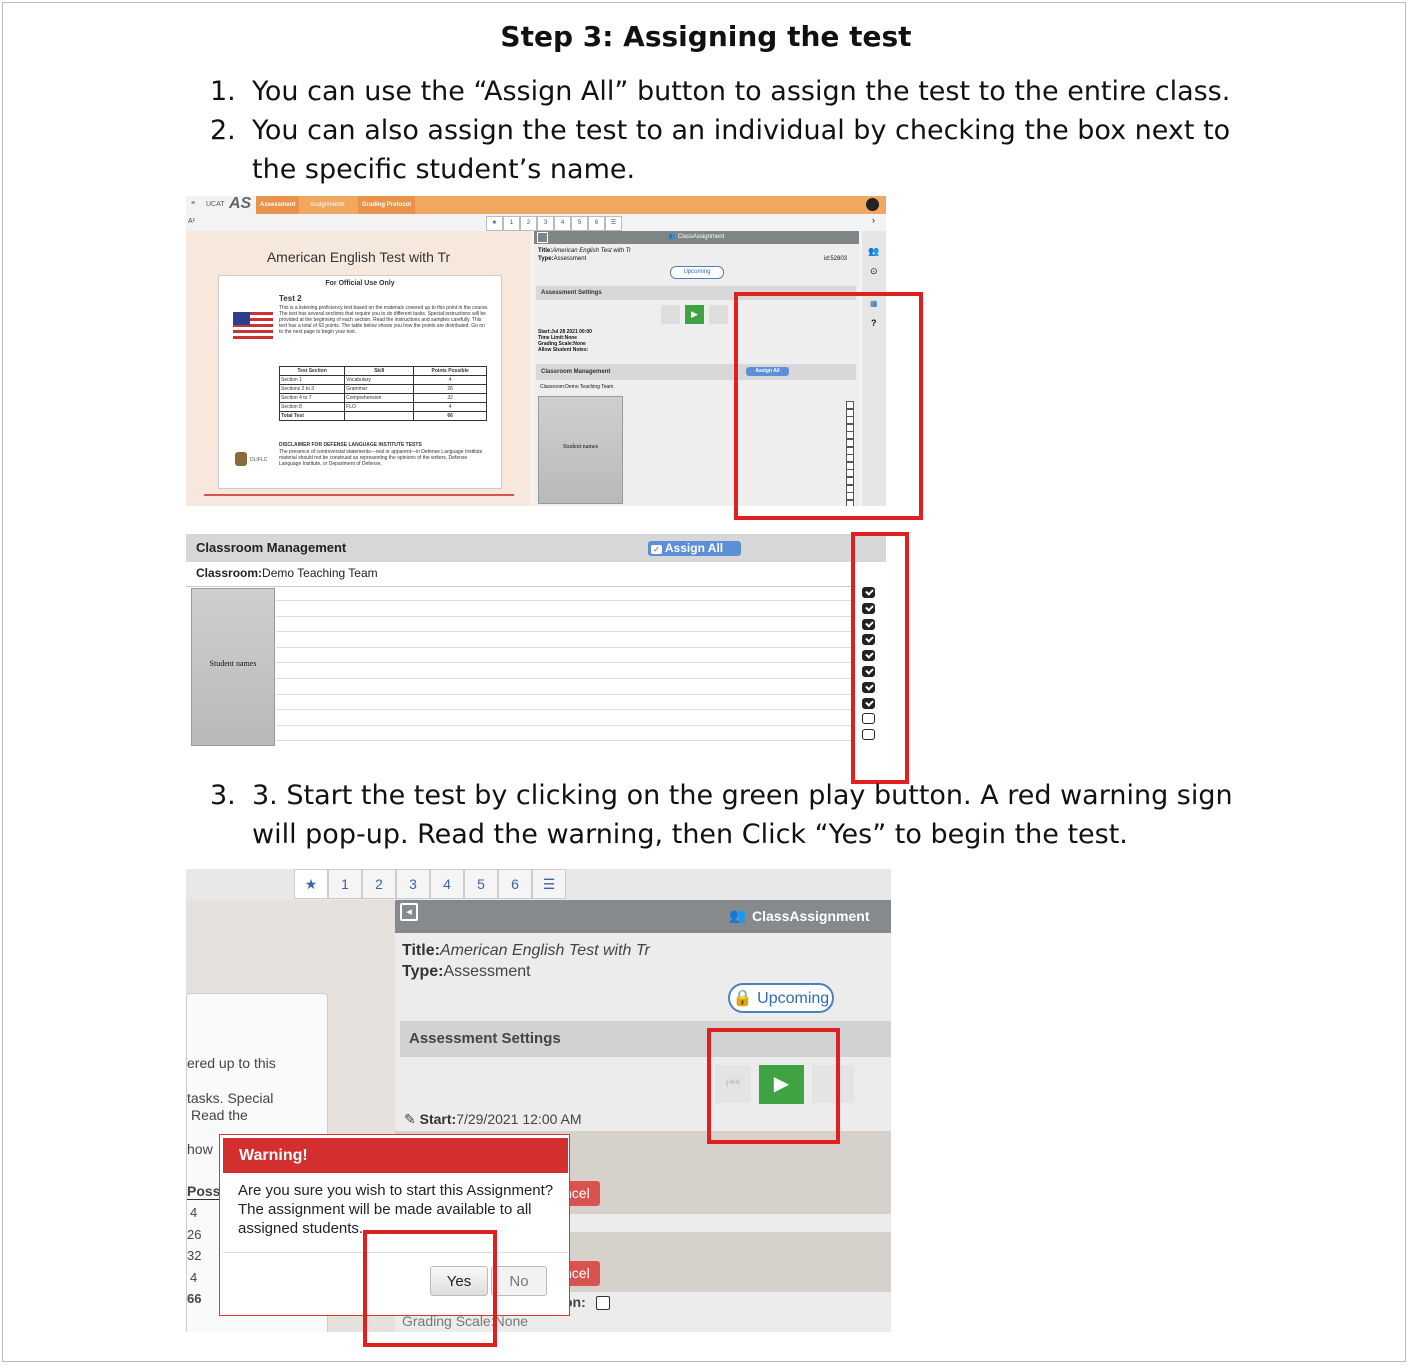 The height and width of the screenshot is (1368, 1412). Describe the element at coordinates (312, 380) in the screenshot. I see `table-cell: Section 1` at that location.